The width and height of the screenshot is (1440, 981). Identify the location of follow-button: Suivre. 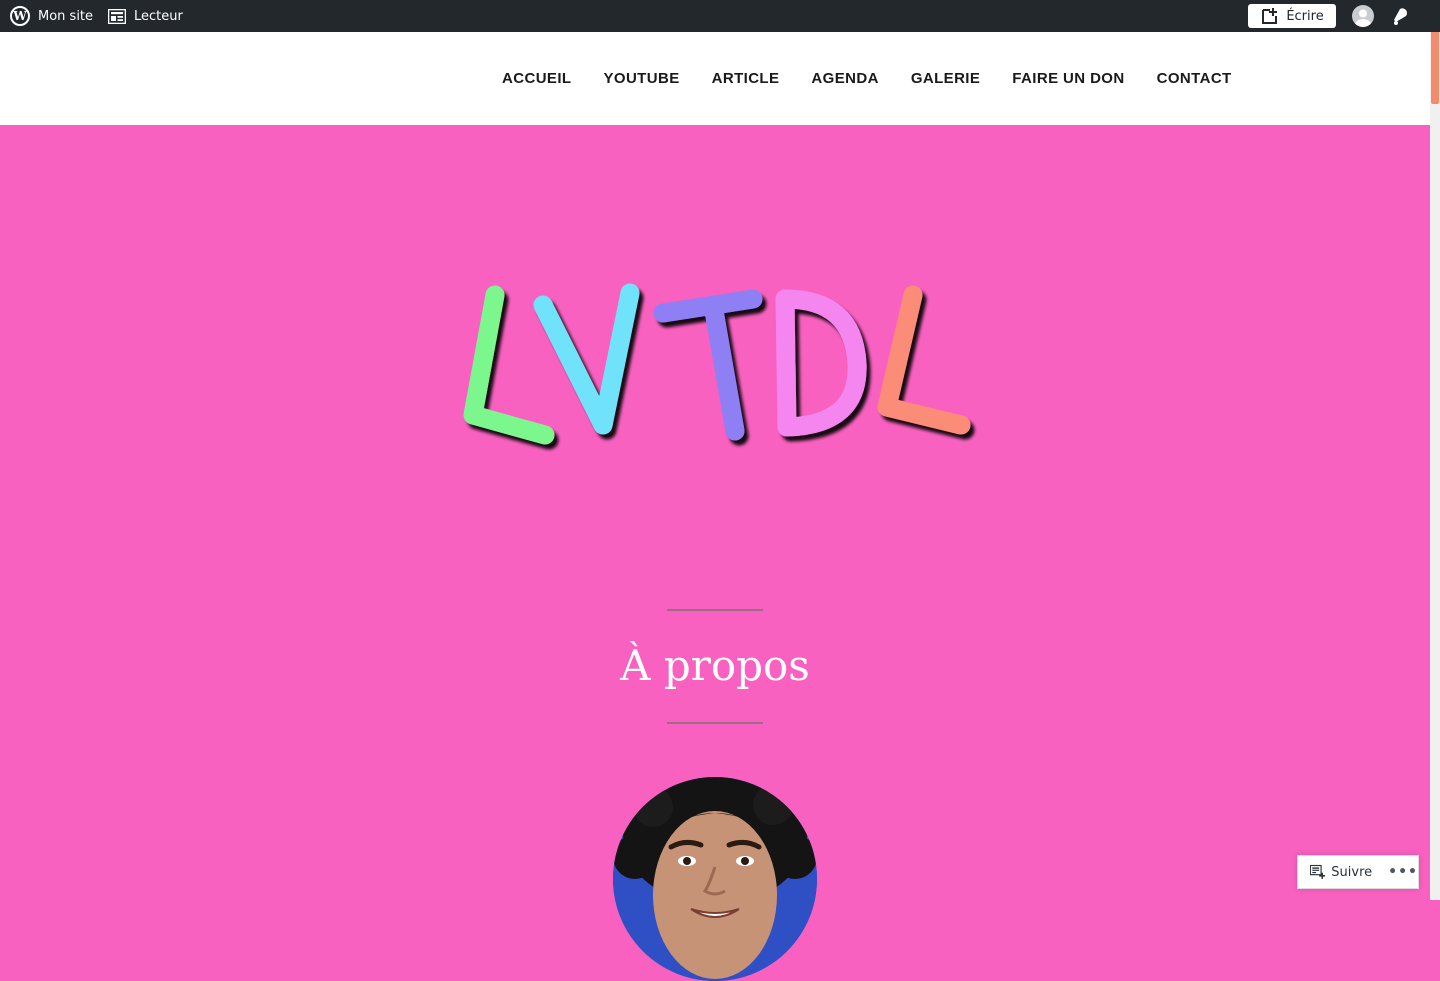
(1351, 872).